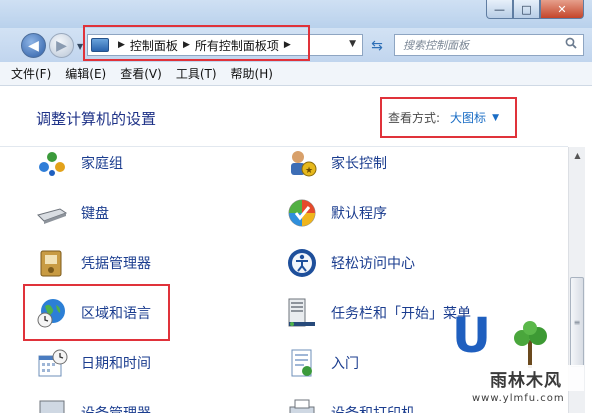  I want to click on menu-bar: 文件(F) 编辑(E) 查看(V) 工具(T) 帮助(H), so click(296, 74).